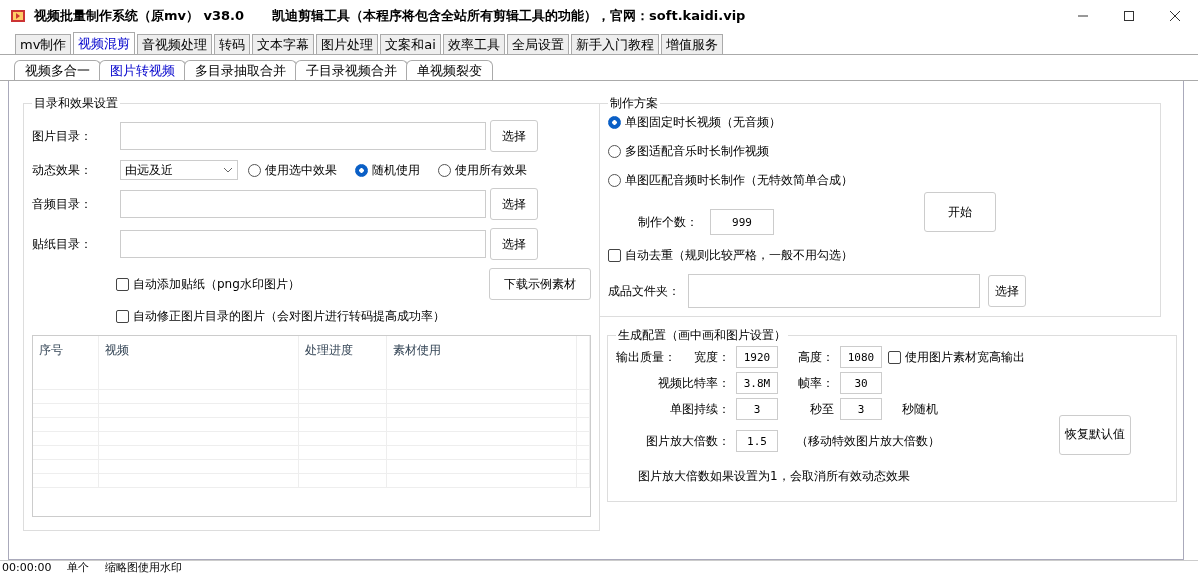 The height and width of the screenshot is (575, 1198). What do you see at coordinates (139, 16) in the screenshot?
I see `window-title: 视频批量制作系统（原mv） v38.0` at bounding box center [139, 16].